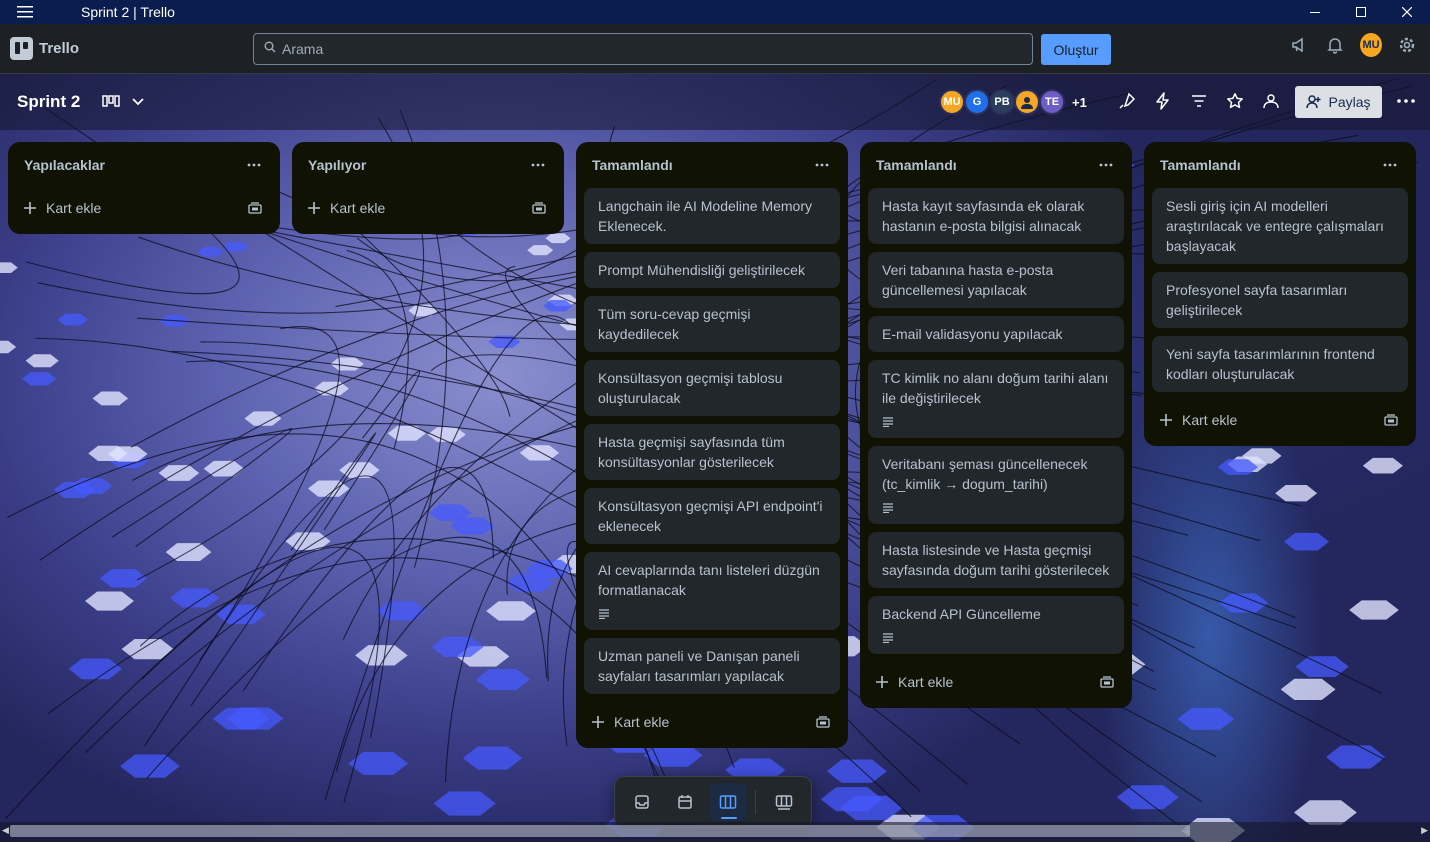 This screenshot has width=1430, height=842. I want to click on description-icon, so click(888, 508).